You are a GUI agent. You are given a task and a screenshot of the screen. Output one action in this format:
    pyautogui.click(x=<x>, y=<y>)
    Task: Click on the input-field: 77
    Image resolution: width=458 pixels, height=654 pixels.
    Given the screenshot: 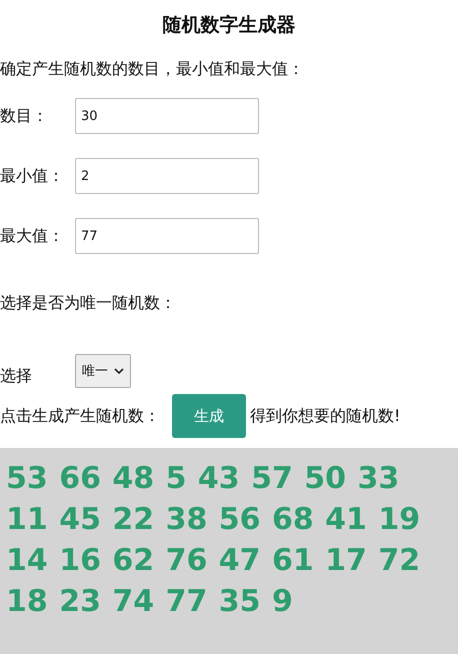 What is the action you would take?
    pyautogui.click(x=167, y=236)
    